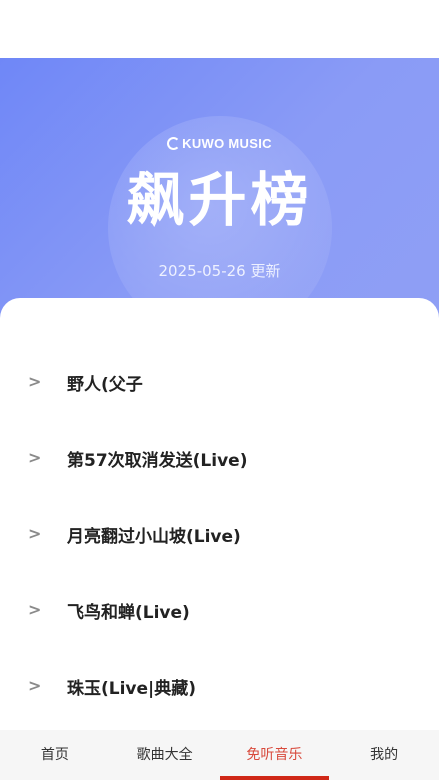  What do you see at coordinates (227, 143) in the screenshot?
I see `brand-text: KUWO MUSIC` at bounding box center [227, 143].